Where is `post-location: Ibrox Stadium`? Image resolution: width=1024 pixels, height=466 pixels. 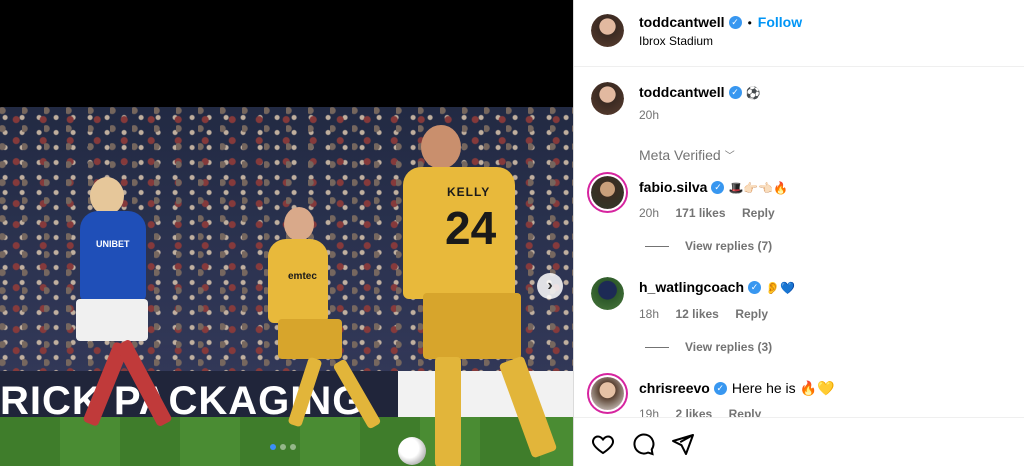
post-location: Ibrox Stadium is located at coordinates (676, 41).